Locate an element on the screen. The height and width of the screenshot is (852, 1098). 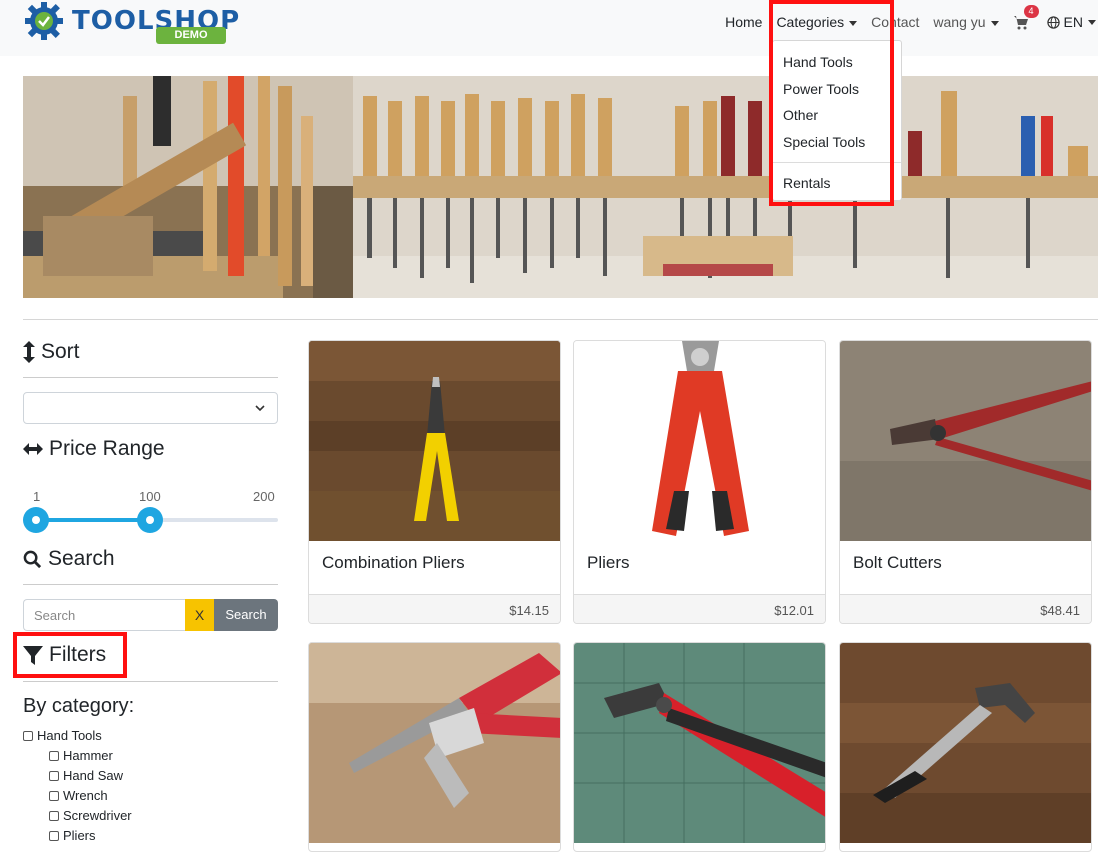
section-divider is located at coordinates (560, 319).